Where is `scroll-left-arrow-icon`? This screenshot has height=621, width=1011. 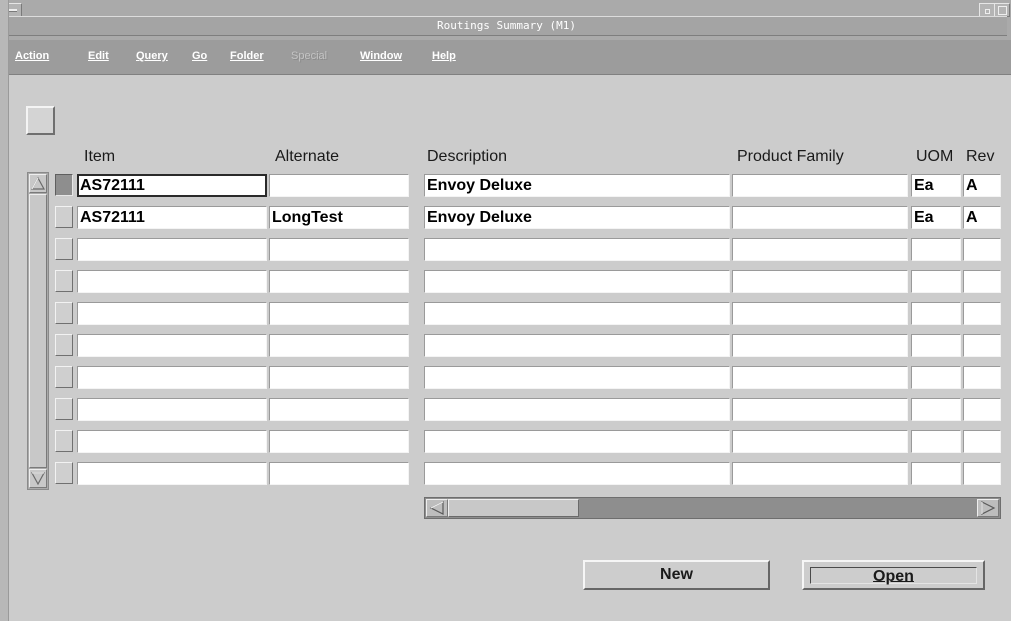
scroll-left-arrow-icon is located at coordinates (437, 508).